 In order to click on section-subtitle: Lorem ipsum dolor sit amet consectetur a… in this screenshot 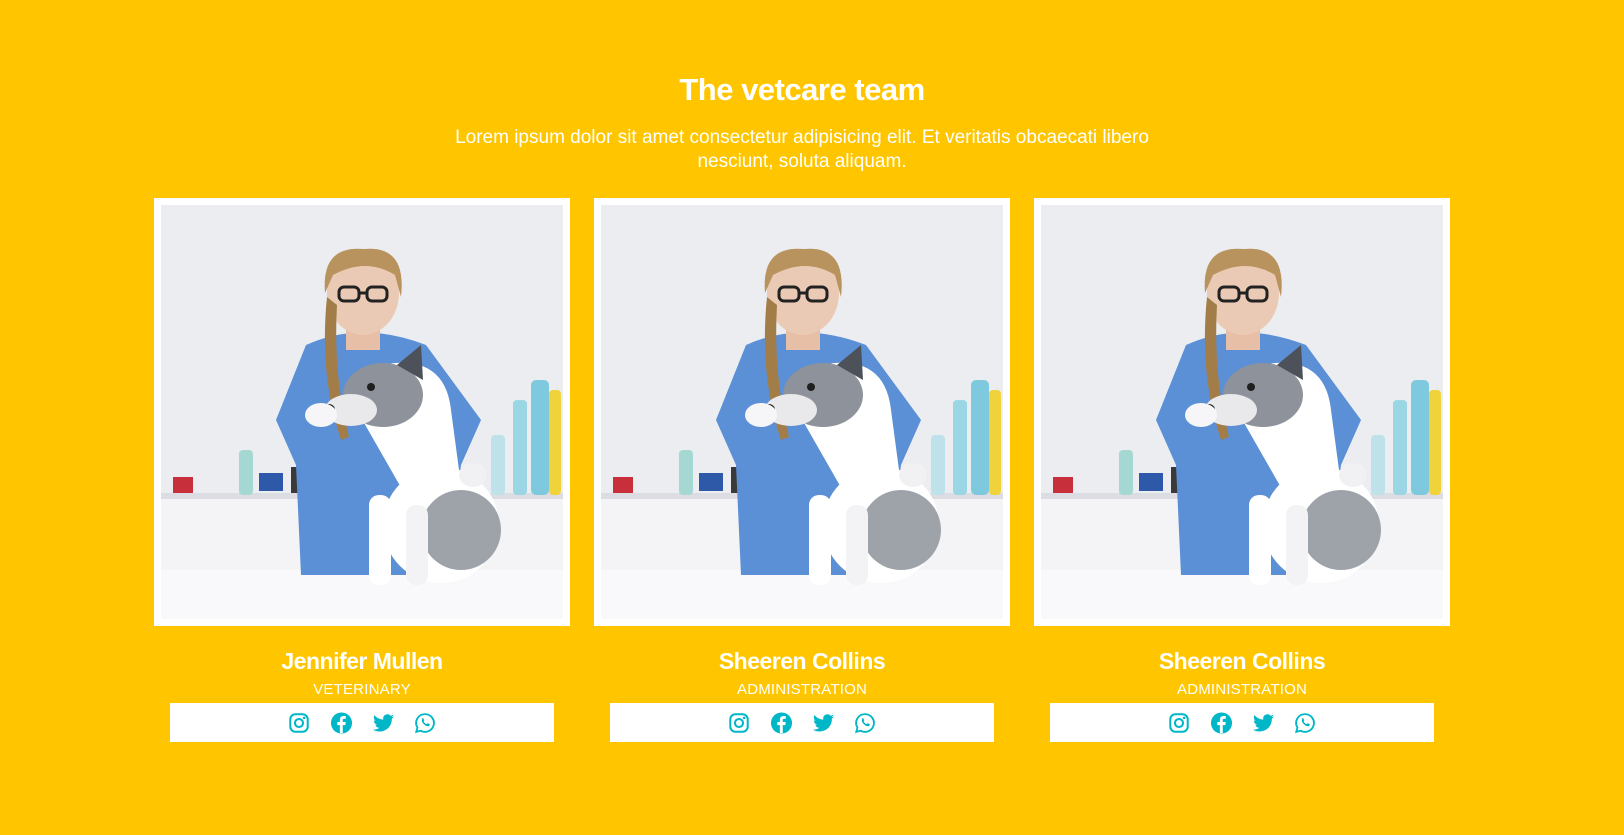, I will do `click(802, 149)`.